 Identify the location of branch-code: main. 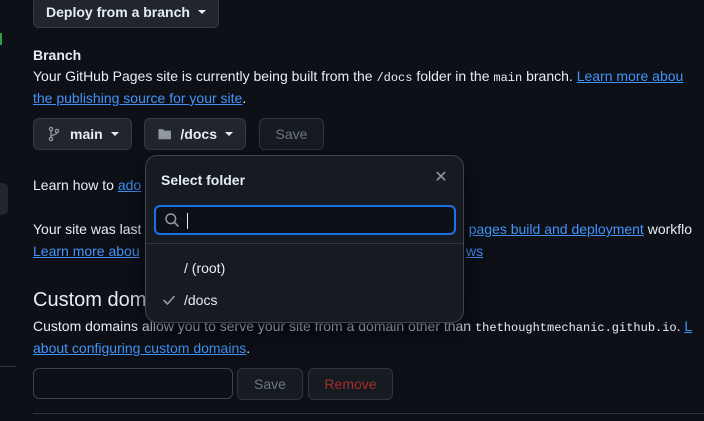
(508, 78).